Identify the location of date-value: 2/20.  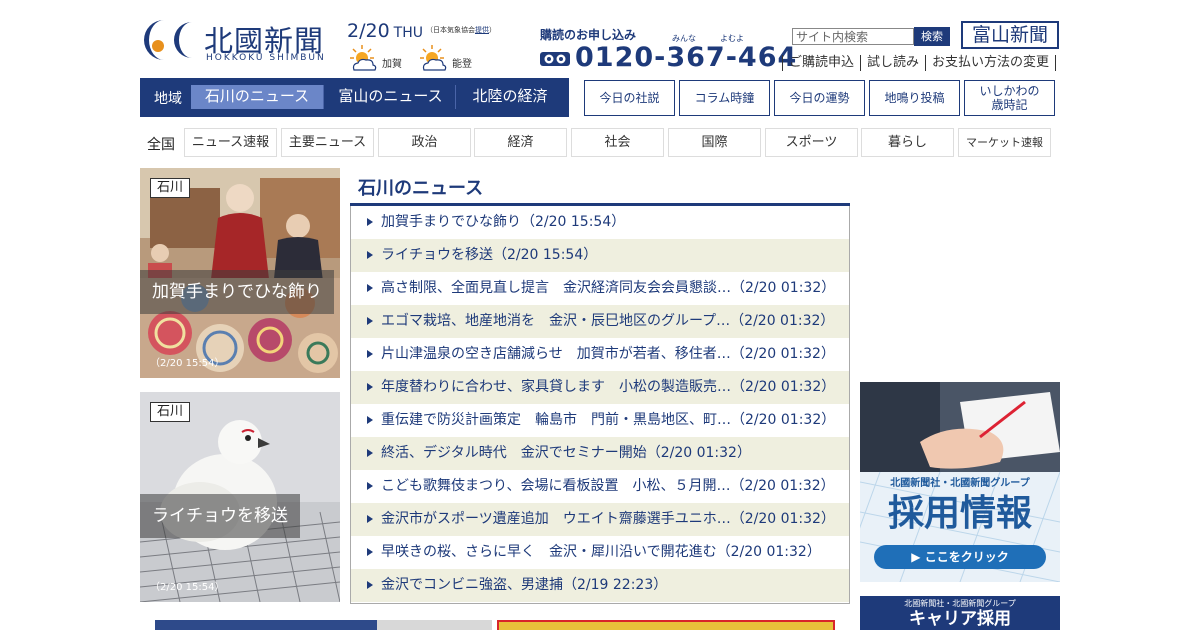
(368, 31).